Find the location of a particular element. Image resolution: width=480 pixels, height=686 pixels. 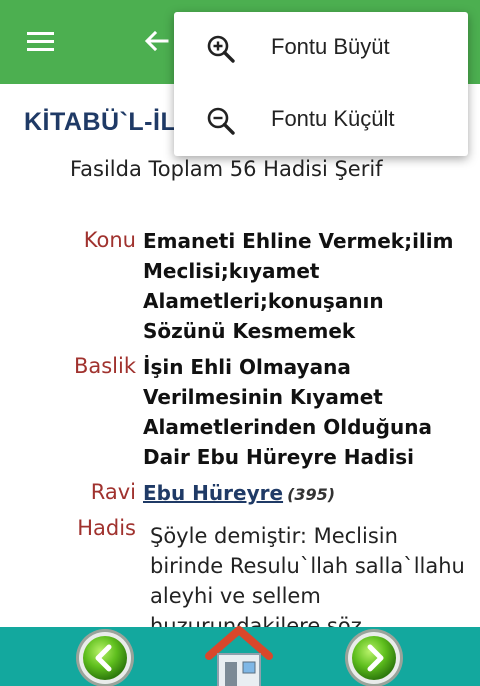

ravi-value: Ebu Hüreyre (395) is located at coordinates (305, 494).